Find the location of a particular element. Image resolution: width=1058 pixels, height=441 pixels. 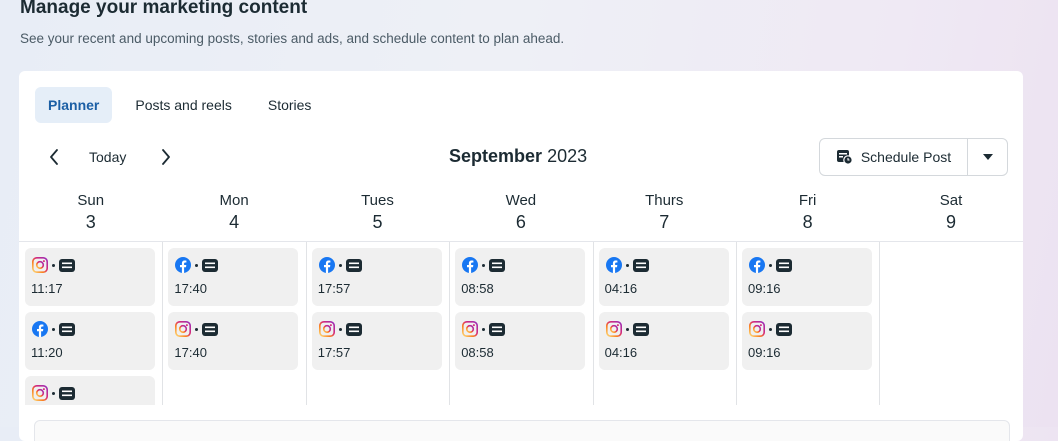

calendar-schedule-icon is located at coordinates (844, 157).